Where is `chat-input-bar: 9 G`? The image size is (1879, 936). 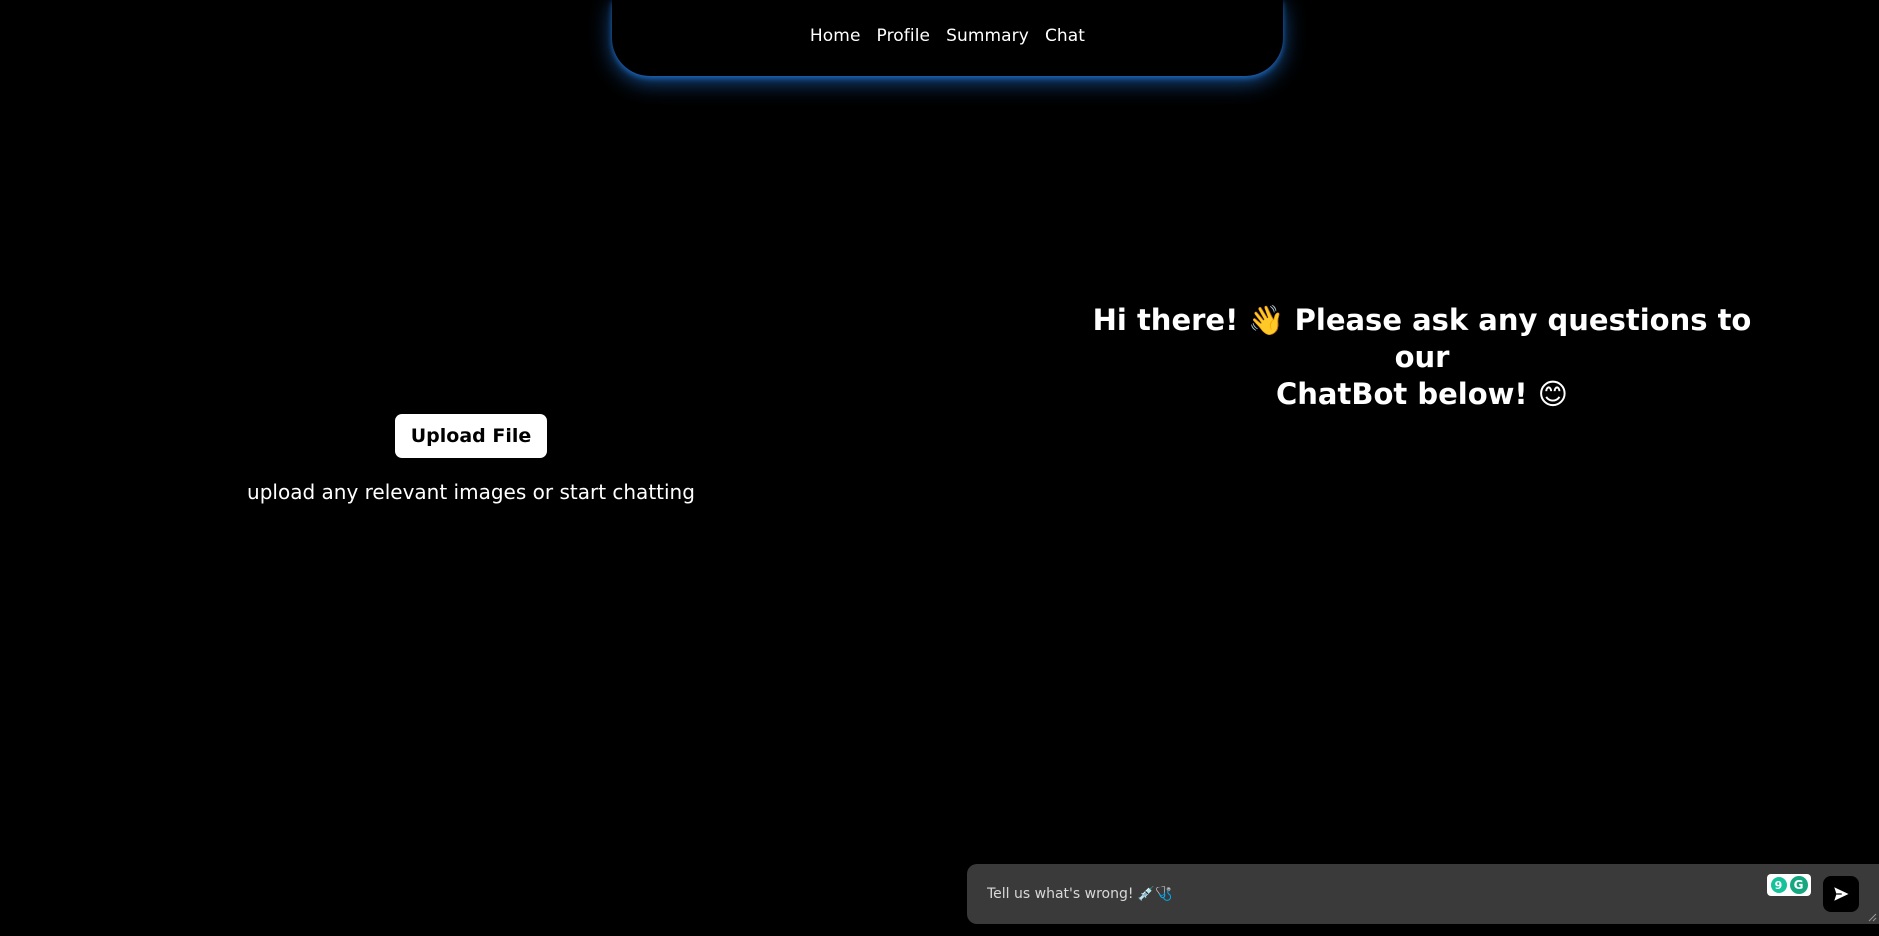 chat-input-bar: 9 G is located at coordinates (1423, 894).